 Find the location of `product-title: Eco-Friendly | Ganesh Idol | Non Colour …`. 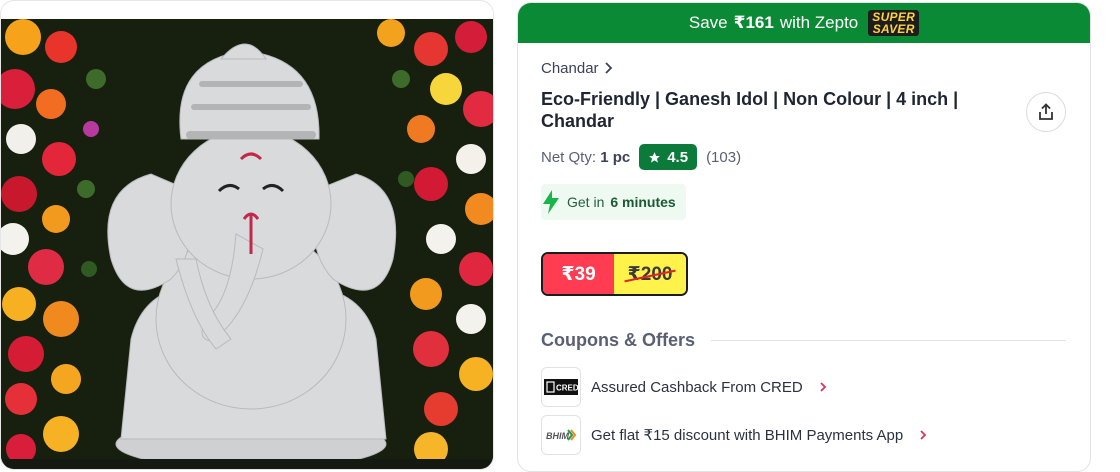

product-title: Eco-Friendly | Ganesh Idol | Non Colour … is located at coordinates (750, 110).